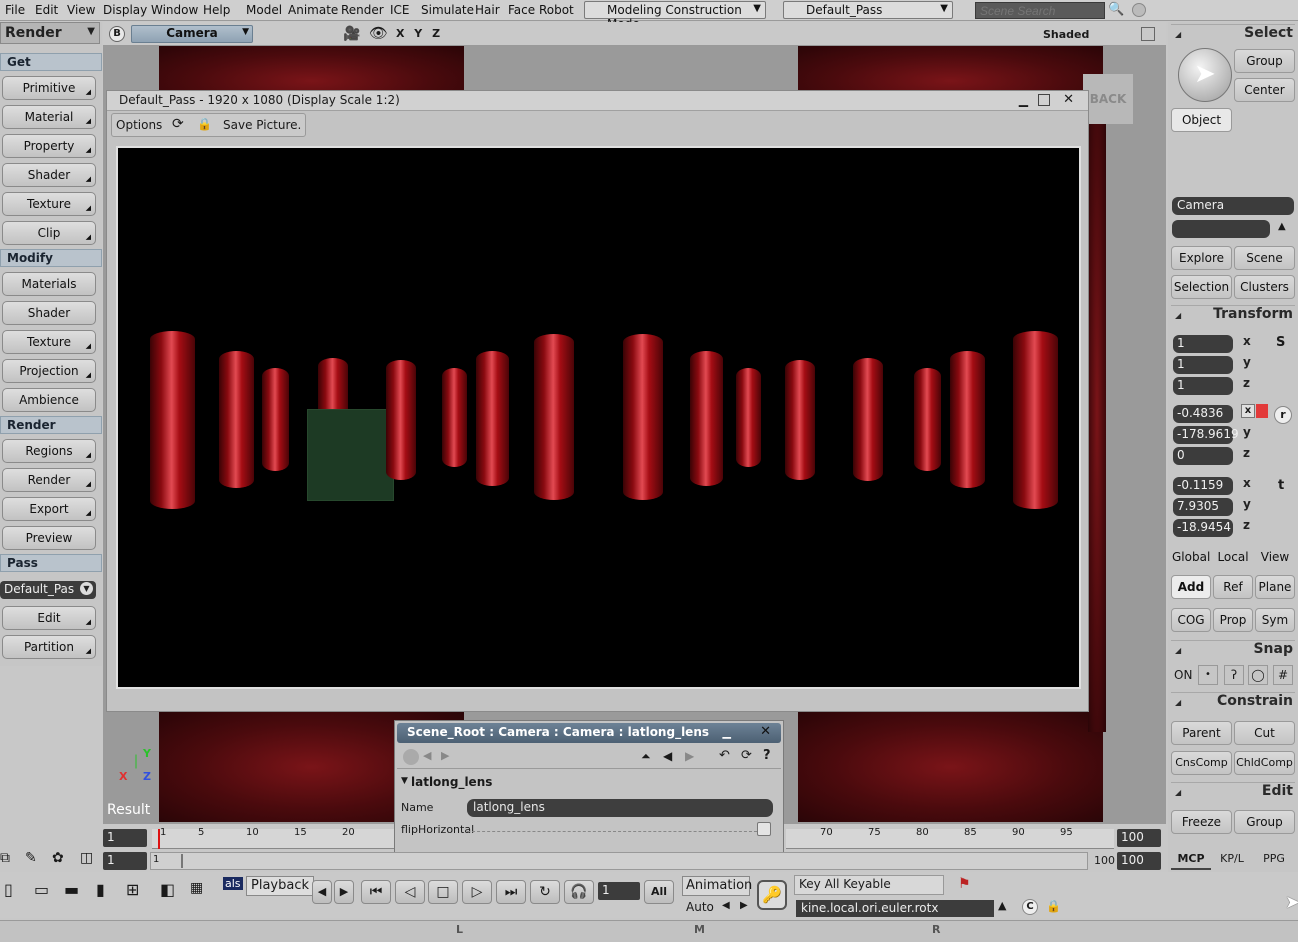  What do you see at coordinates (1262, 411) in the screenshot?
I see `keyed-marker` at bounding box center [1262, 411].